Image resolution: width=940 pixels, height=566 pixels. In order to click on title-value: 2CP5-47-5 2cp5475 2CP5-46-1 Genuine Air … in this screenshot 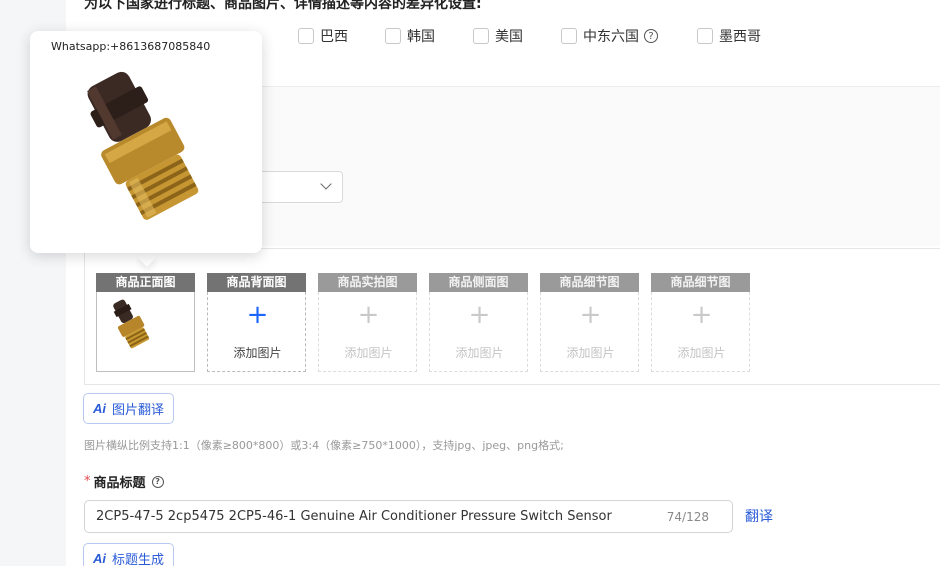, I will do `click(354, 516)`.